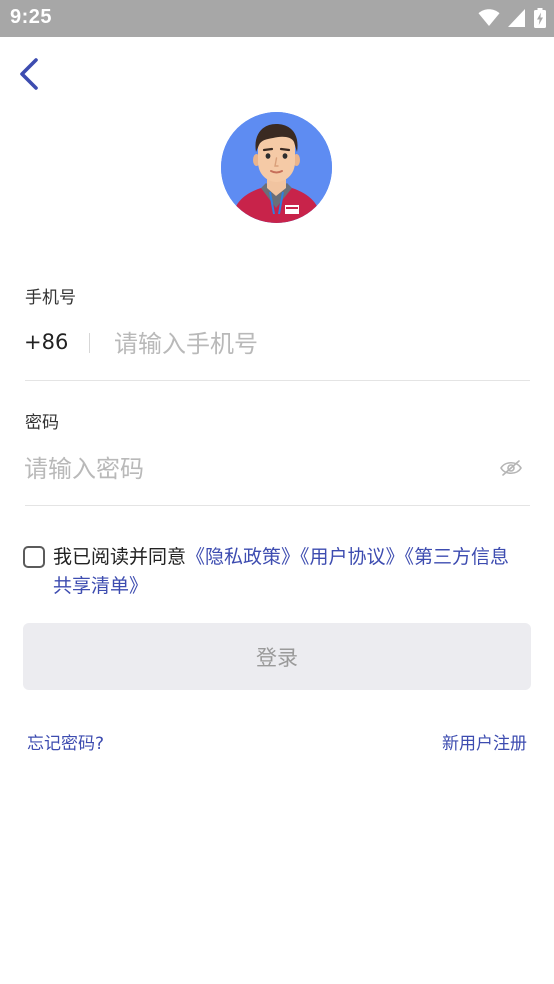 The height and width of the screenshot is (984, 554). I want to click on password-label: 密码, so click(42, 423).